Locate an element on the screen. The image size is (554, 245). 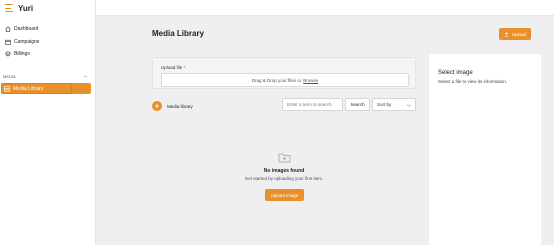
upload-button: Upload is located at coordinates (515, 34).